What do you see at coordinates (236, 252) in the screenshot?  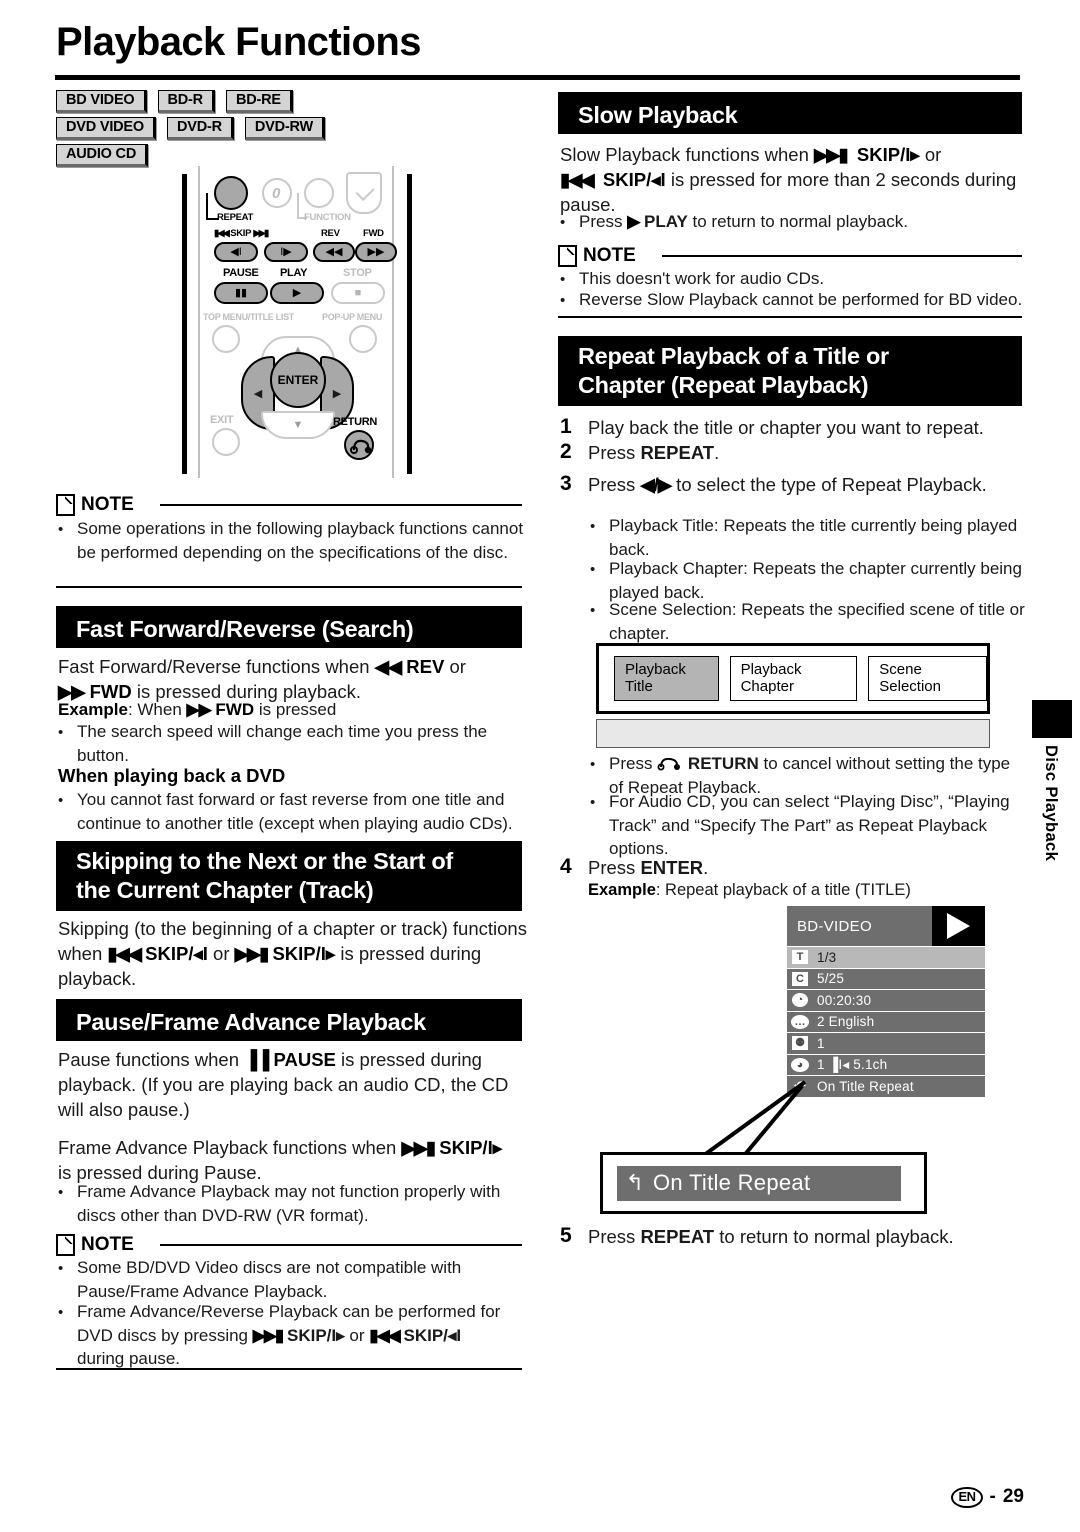 I see `remote-skip-prev-button: ◀I` at bounding box center [236, 252].